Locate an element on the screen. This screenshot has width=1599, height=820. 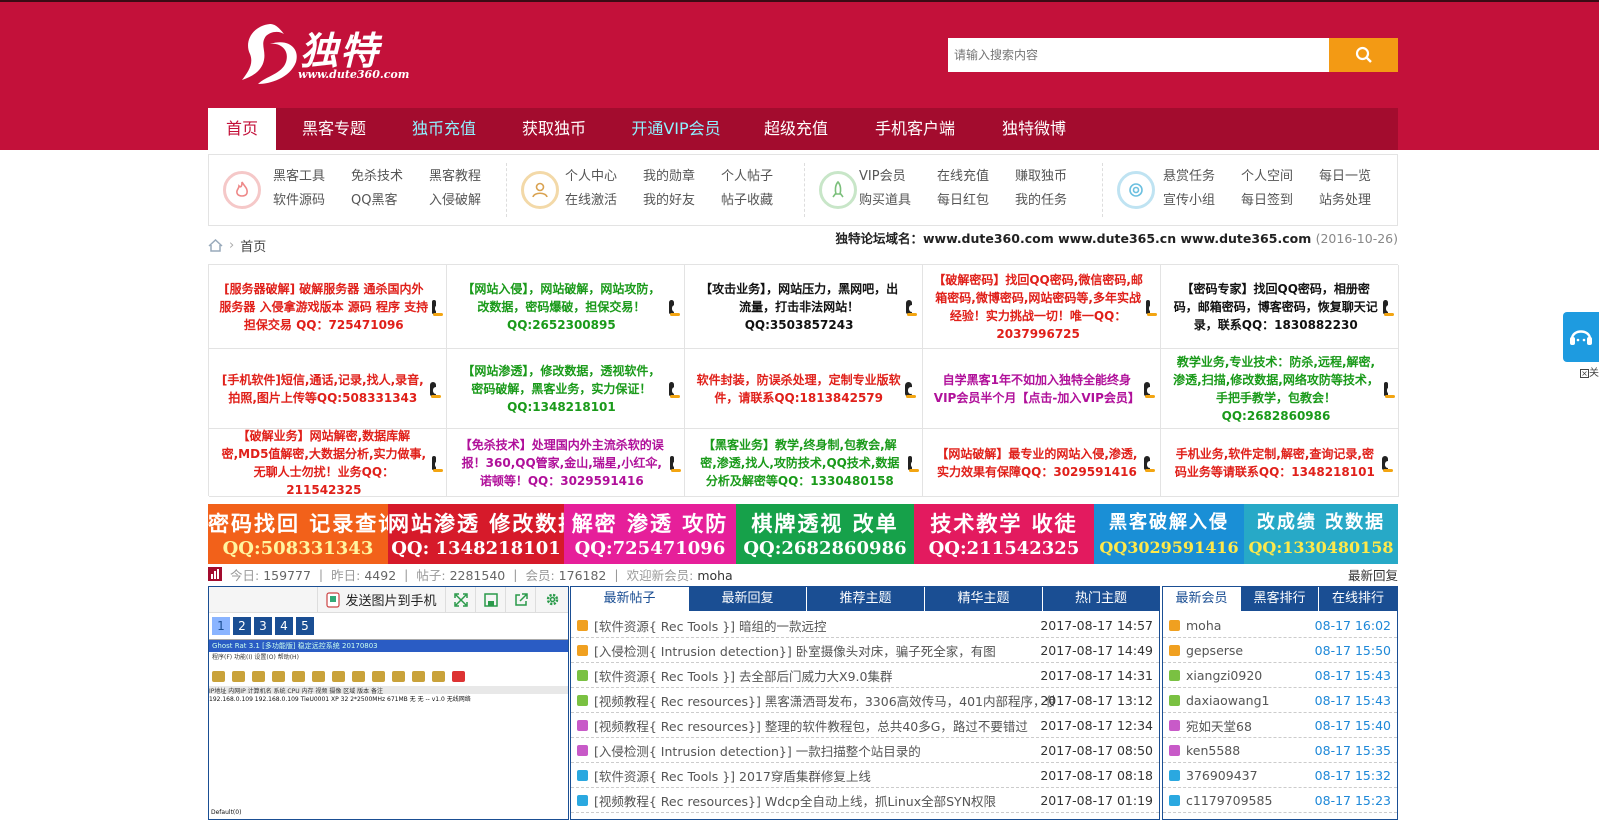
send-to-phone-button: 发送图片到手机 is located at coordinates (381, 599).